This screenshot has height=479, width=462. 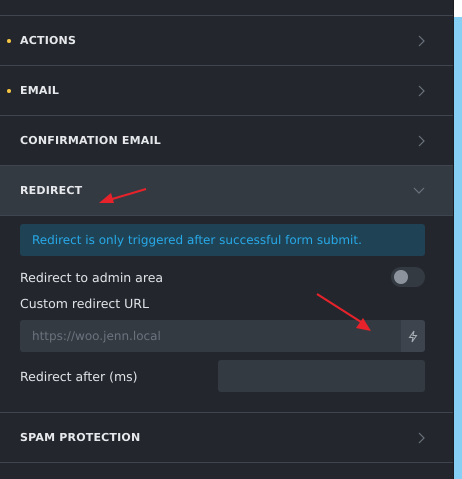 I want to click on section-header: REDIRECT, so click(x=226, y=191).